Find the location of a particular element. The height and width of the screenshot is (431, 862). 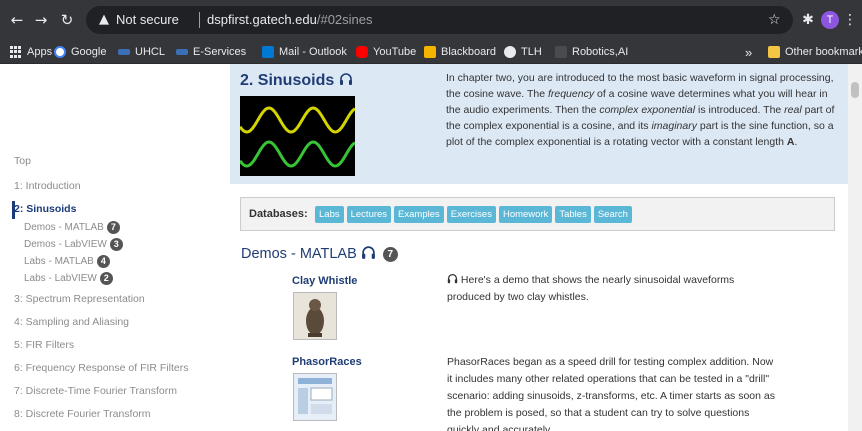

desc-italic: frequency is located at coordinates (571, 94).